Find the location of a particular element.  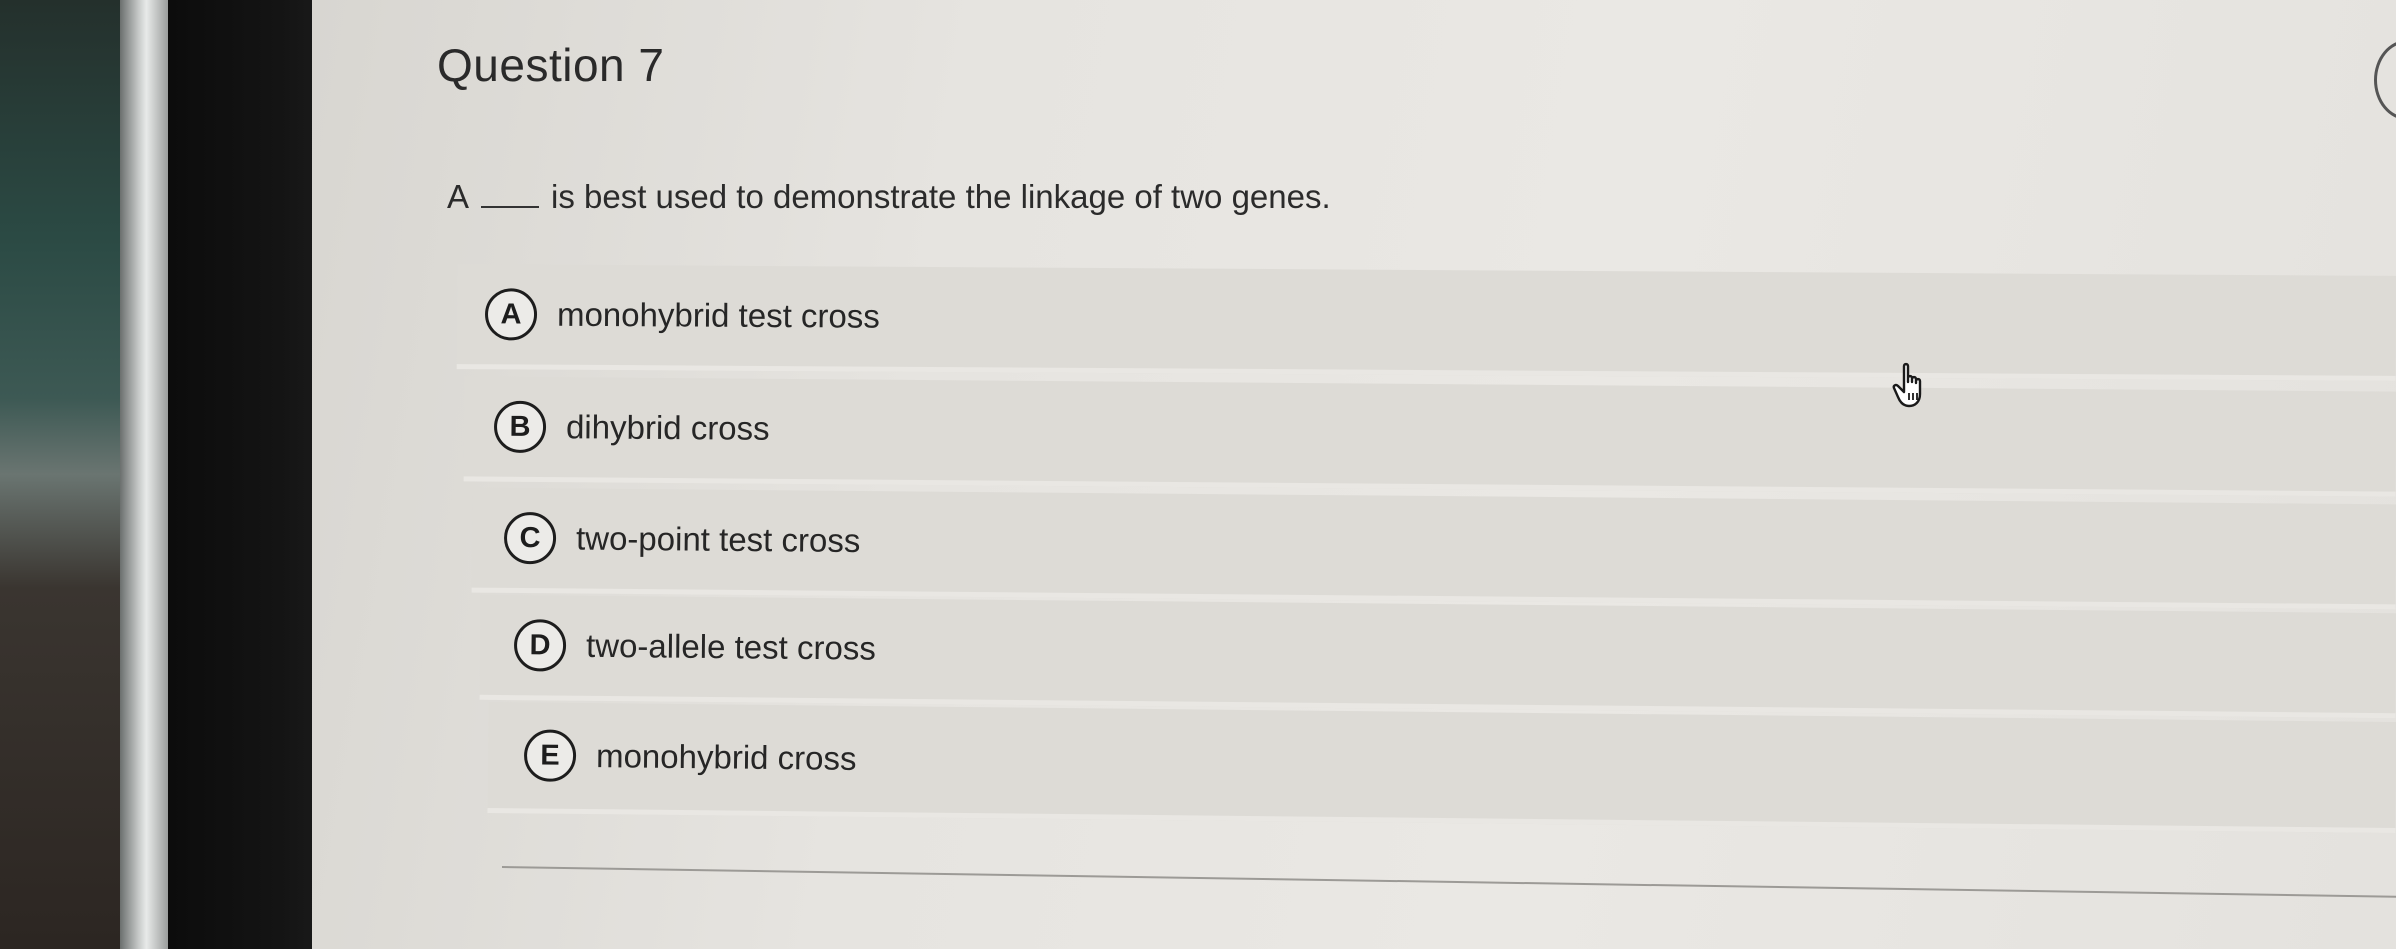

option-letter-badge: D is located at coordinates (540, 645).